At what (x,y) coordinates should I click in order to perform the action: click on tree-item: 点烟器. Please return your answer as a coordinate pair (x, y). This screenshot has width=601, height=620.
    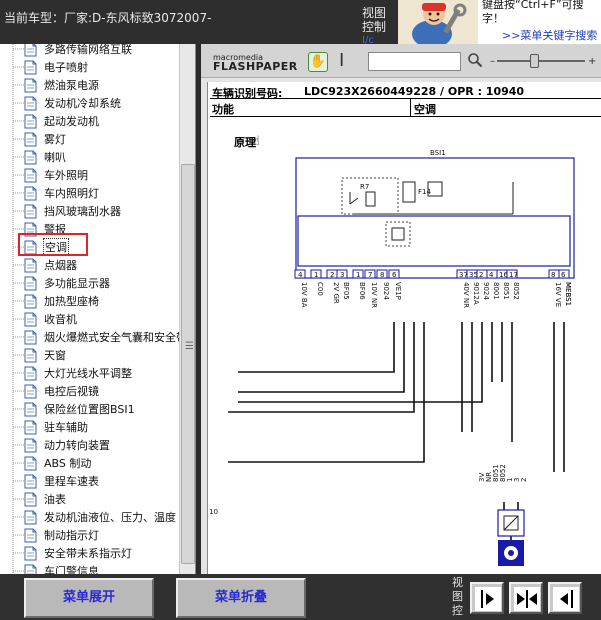
    Looking at the image, I should click on (51, 265).